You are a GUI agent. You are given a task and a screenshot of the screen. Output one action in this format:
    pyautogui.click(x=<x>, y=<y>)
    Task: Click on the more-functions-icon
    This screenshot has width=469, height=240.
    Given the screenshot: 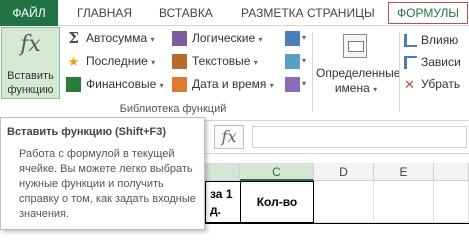 What is the action you would take?
    pyautogui.click(x=292, y=84)
    